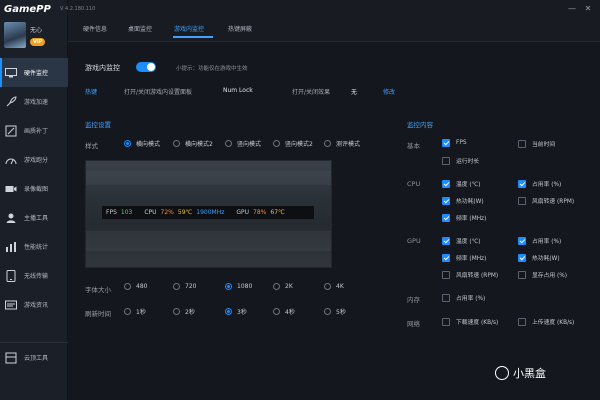  What do you see at coordinates (468, 185) in the screenshot?
I see `checkbox-label: 温度 (℃)` at bounding box center [468, 185].